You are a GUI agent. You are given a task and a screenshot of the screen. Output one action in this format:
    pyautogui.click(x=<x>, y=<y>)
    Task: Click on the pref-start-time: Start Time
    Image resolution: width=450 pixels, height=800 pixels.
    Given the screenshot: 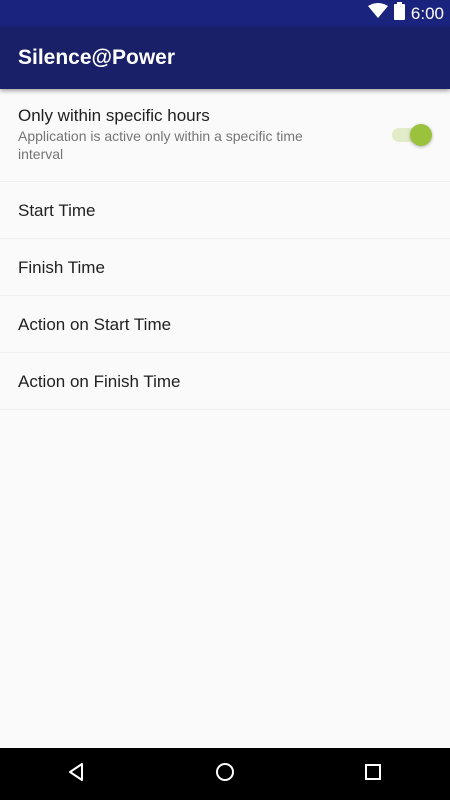 What is the action you would take?
    pyautogui.click(x=225, y=210)
    